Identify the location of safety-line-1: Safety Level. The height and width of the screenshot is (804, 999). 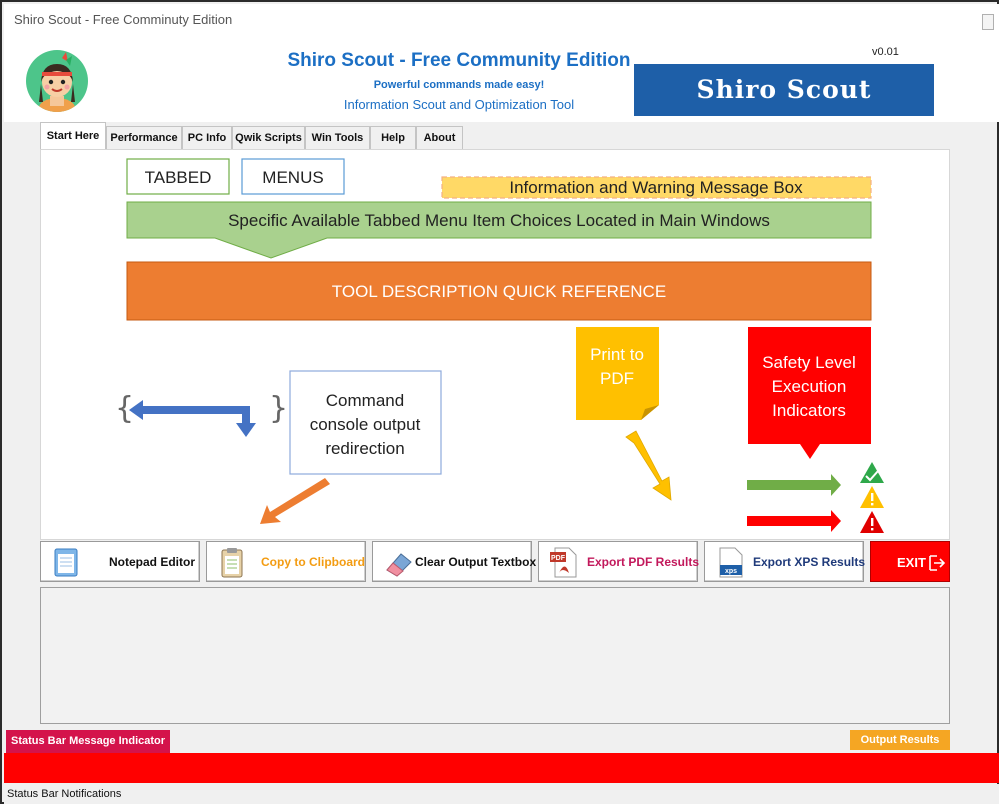
(809, 362).